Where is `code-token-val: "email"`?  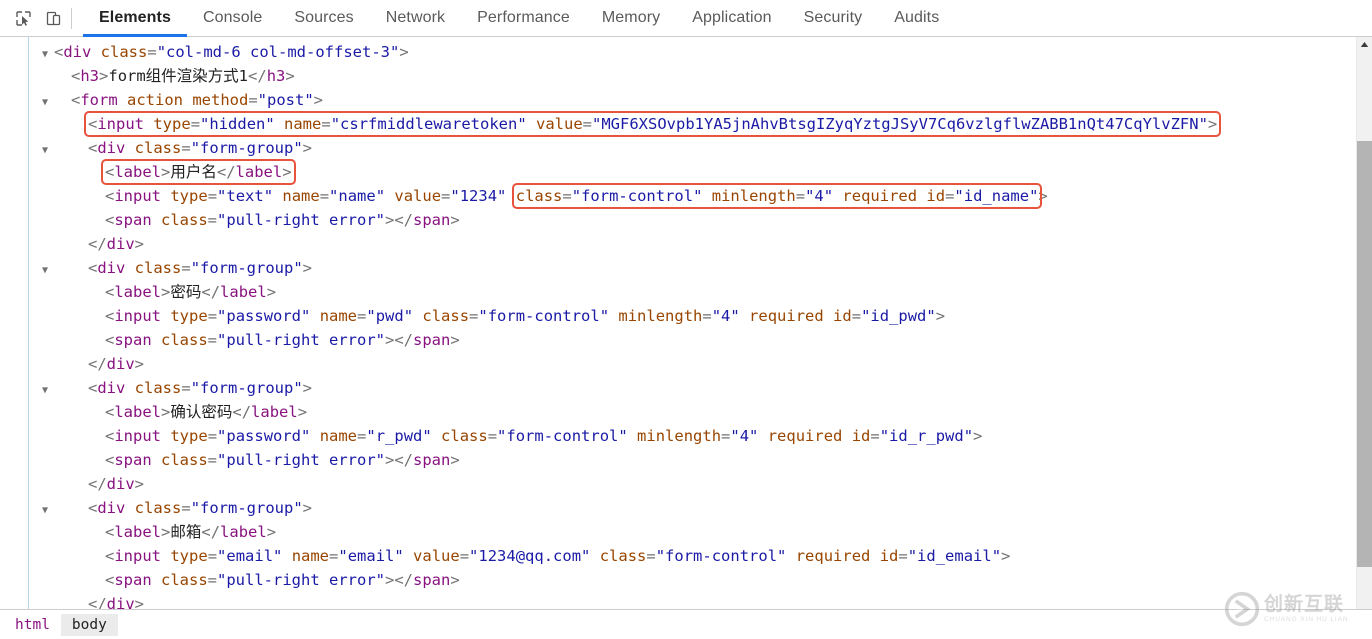
code-token-val: "email" is located at coordinates (371, 556).